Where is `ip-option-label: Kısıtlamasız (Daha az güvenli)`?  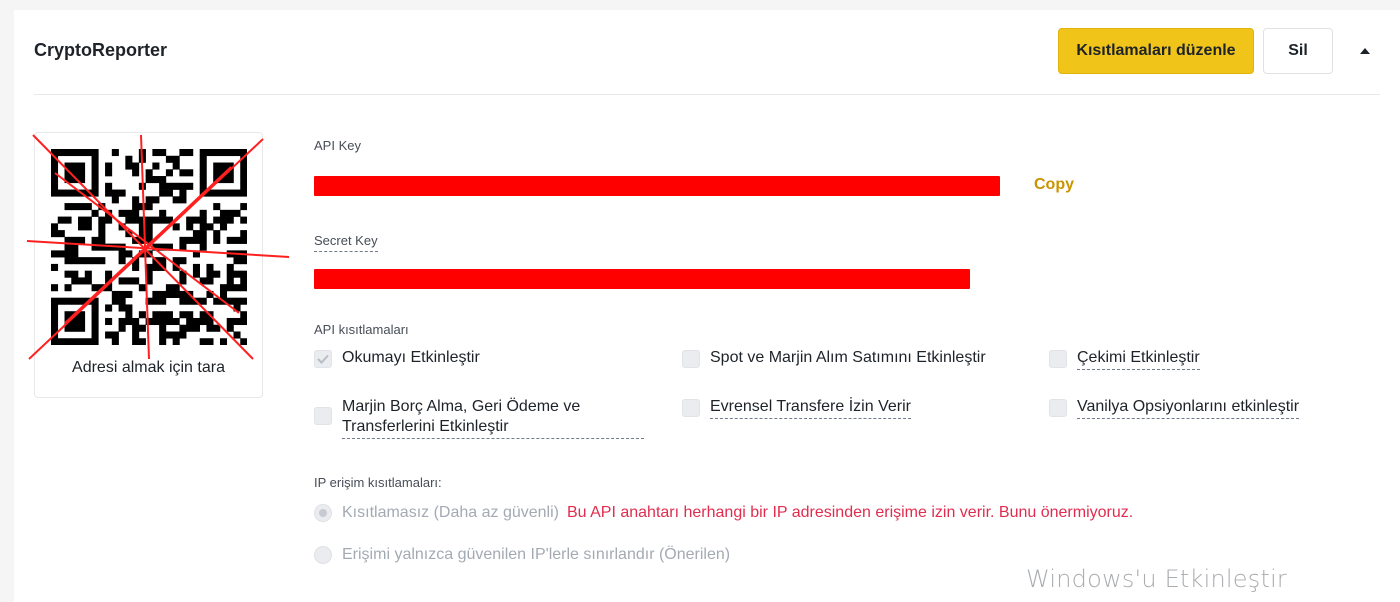 ip-option-label: Kısıtlamasız (Daha az güvenli) is located at coordinates (450, 512).